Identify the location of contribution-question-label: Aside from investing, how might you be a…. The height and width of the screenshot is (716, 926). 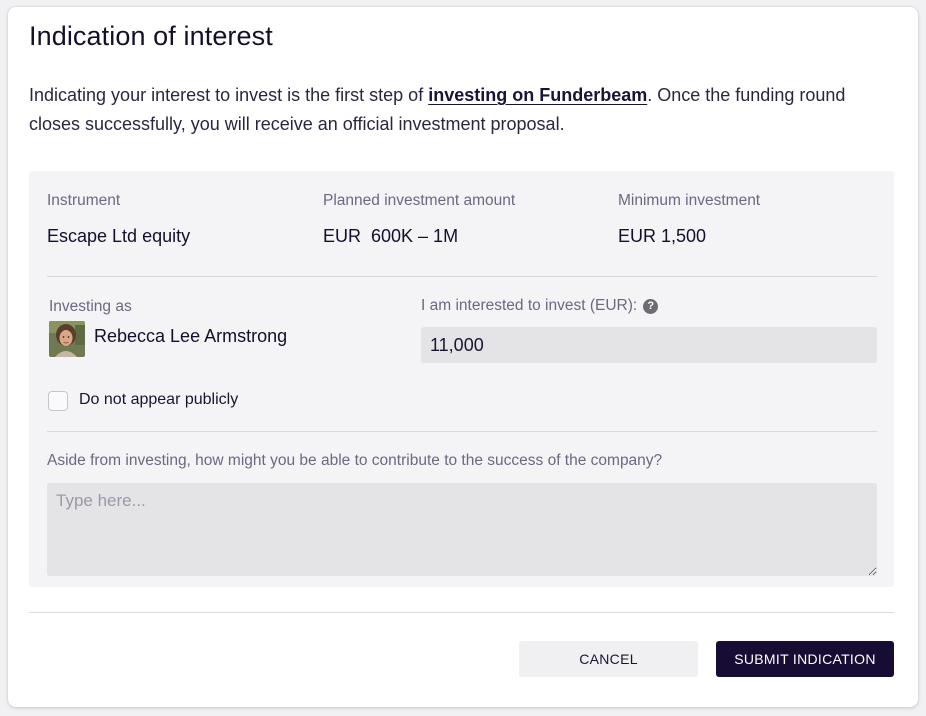
(355, 460).